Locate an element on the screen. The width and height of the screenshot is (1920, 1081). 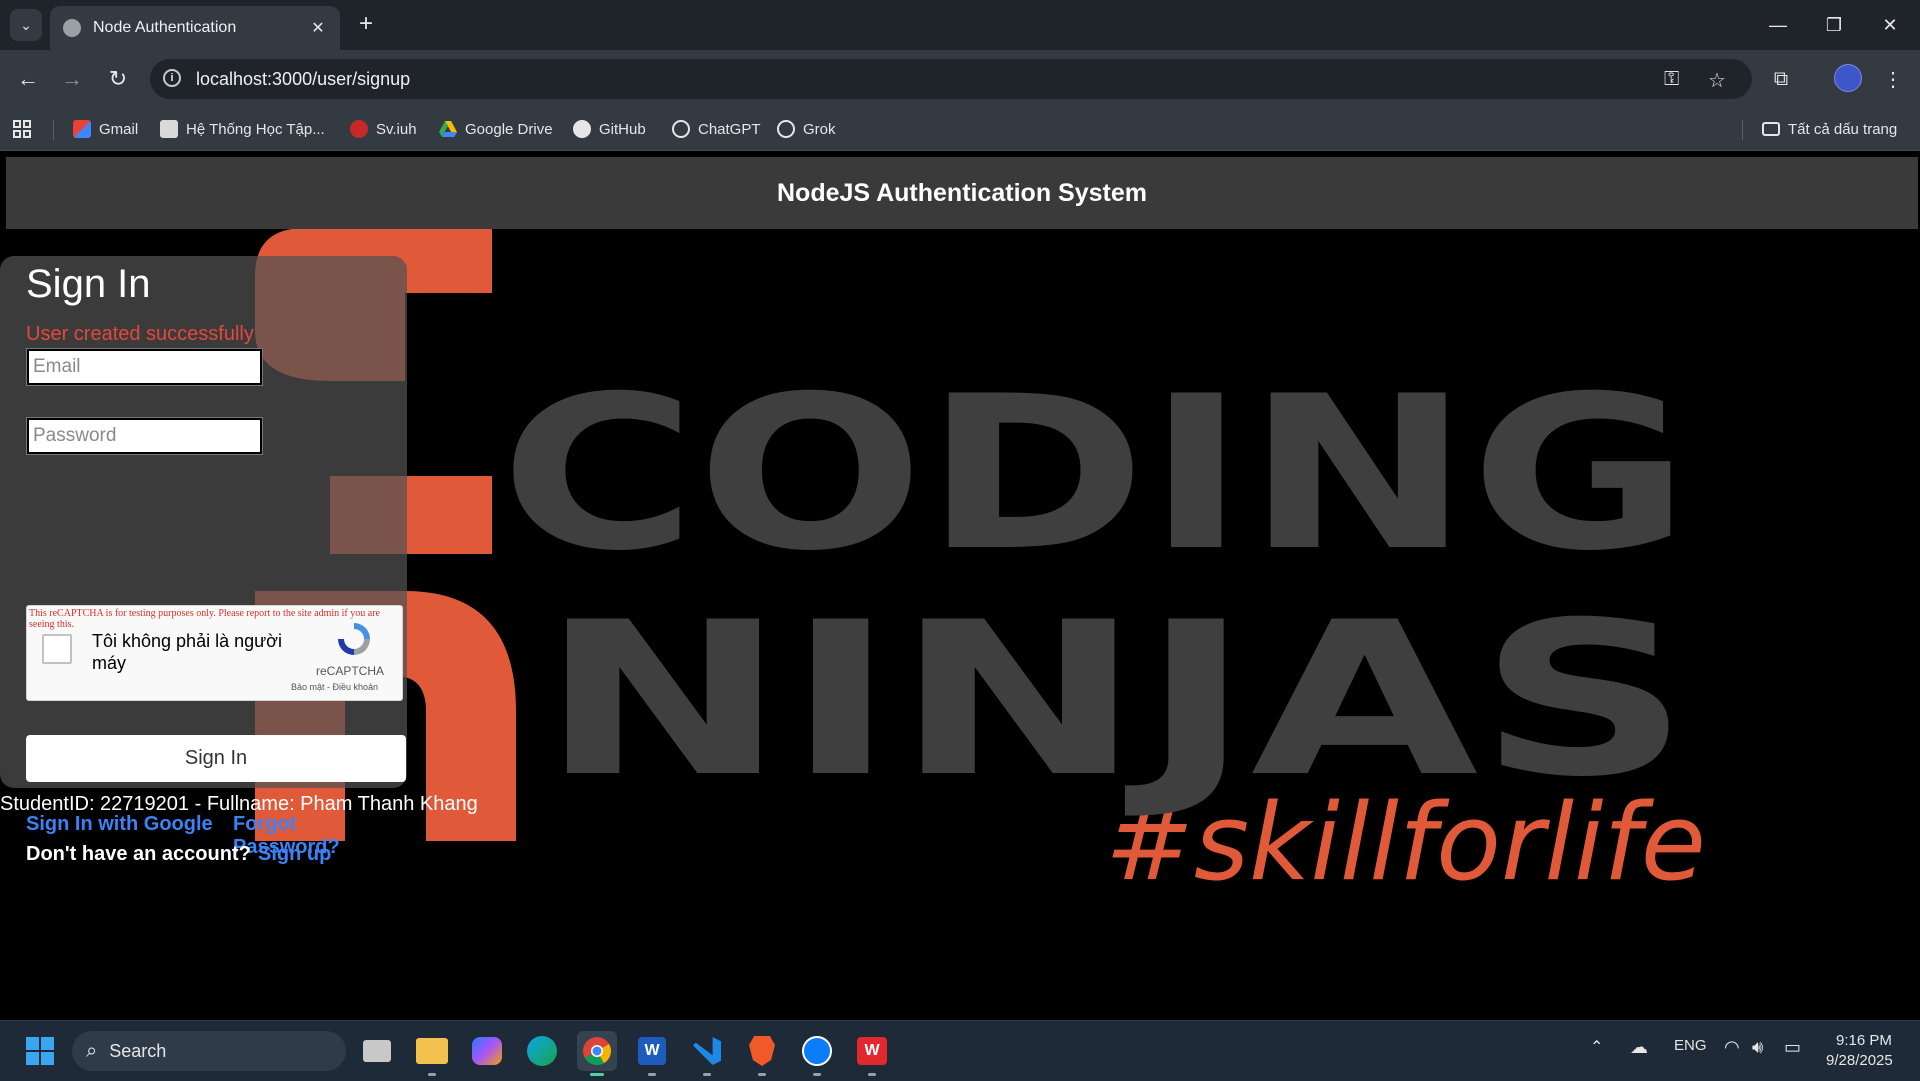
taskbar-search: ⌕ Search is located at coordinates (209, 1051).